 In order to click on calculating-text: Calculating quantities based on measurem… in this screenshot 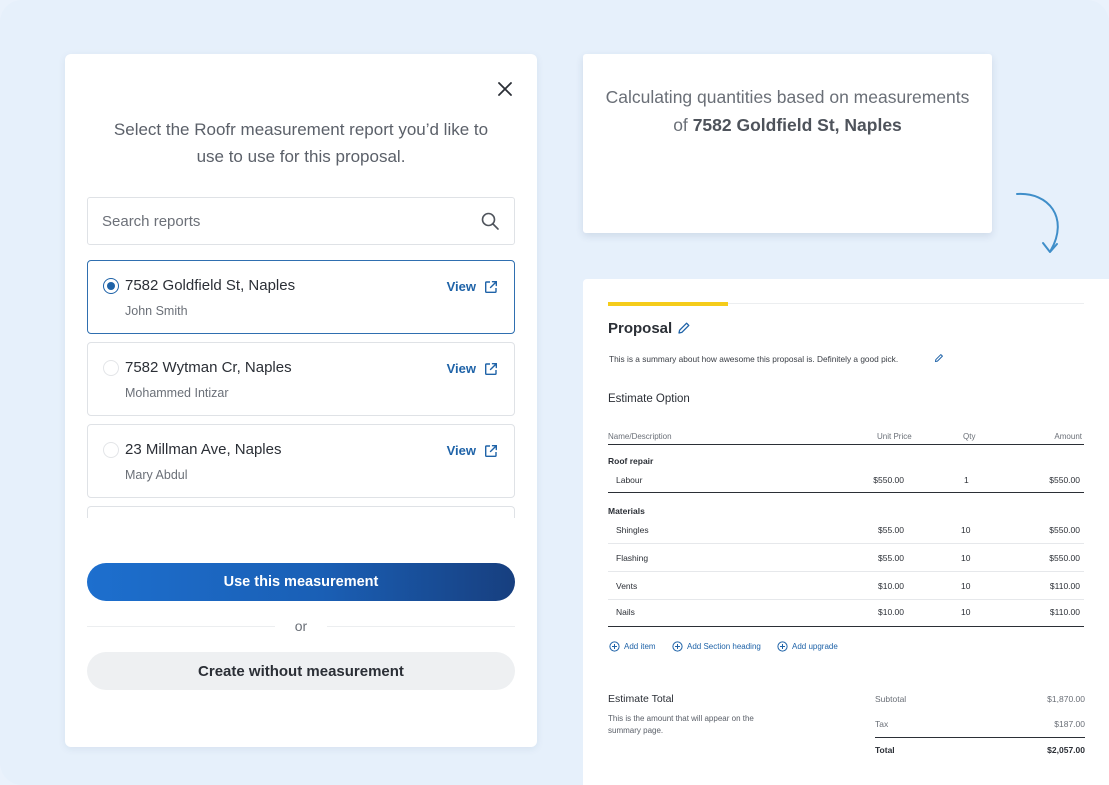, I will do `click(787, 111)`.